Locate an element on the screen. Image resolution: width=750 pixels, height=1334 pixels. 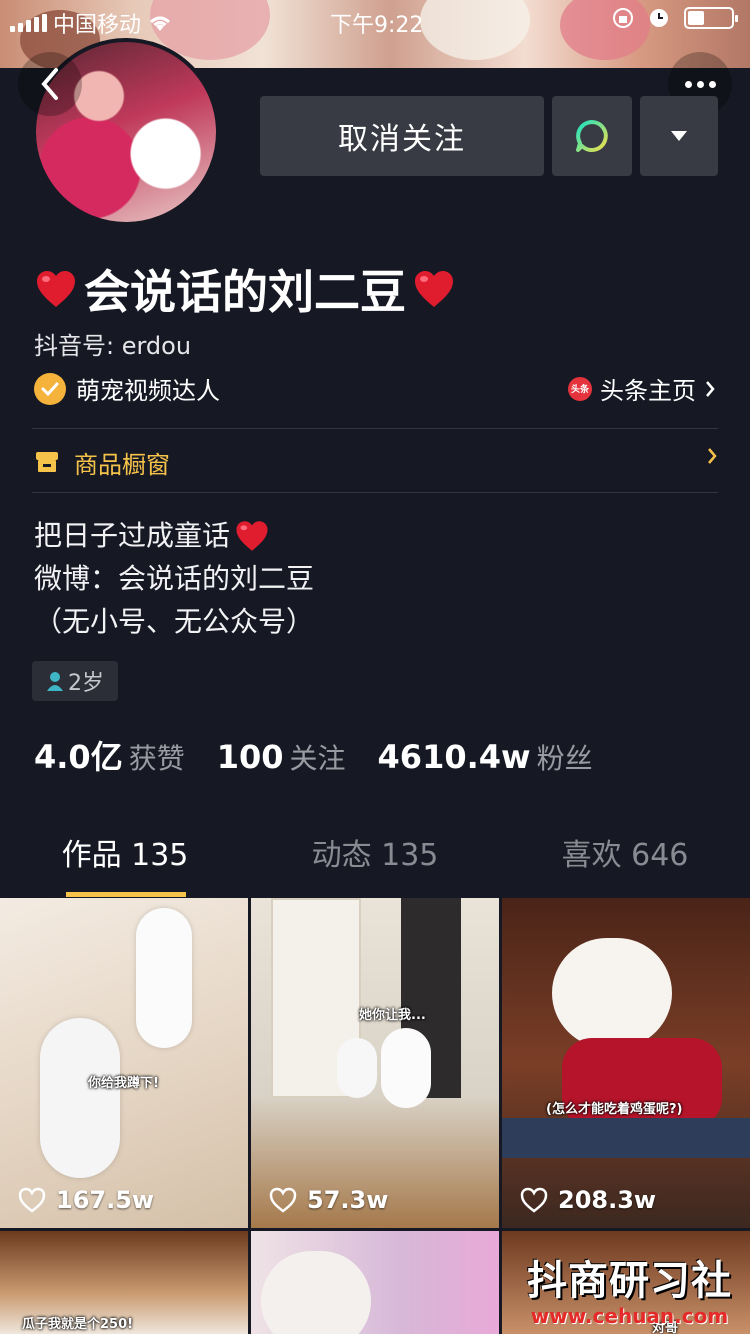
carrier-label: 中国移动 is located at coordinates (97, 25).